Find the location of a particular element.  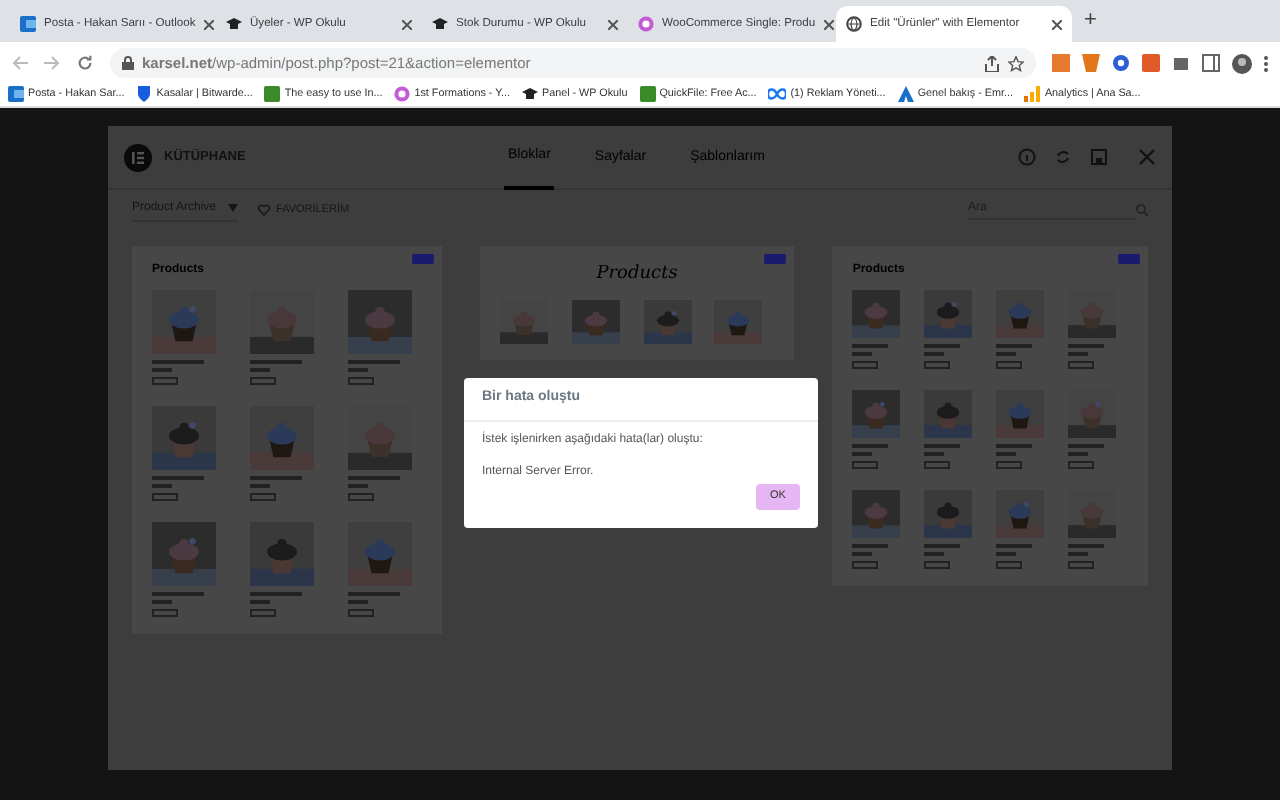

share-icon is located at coordinates (992, 63).